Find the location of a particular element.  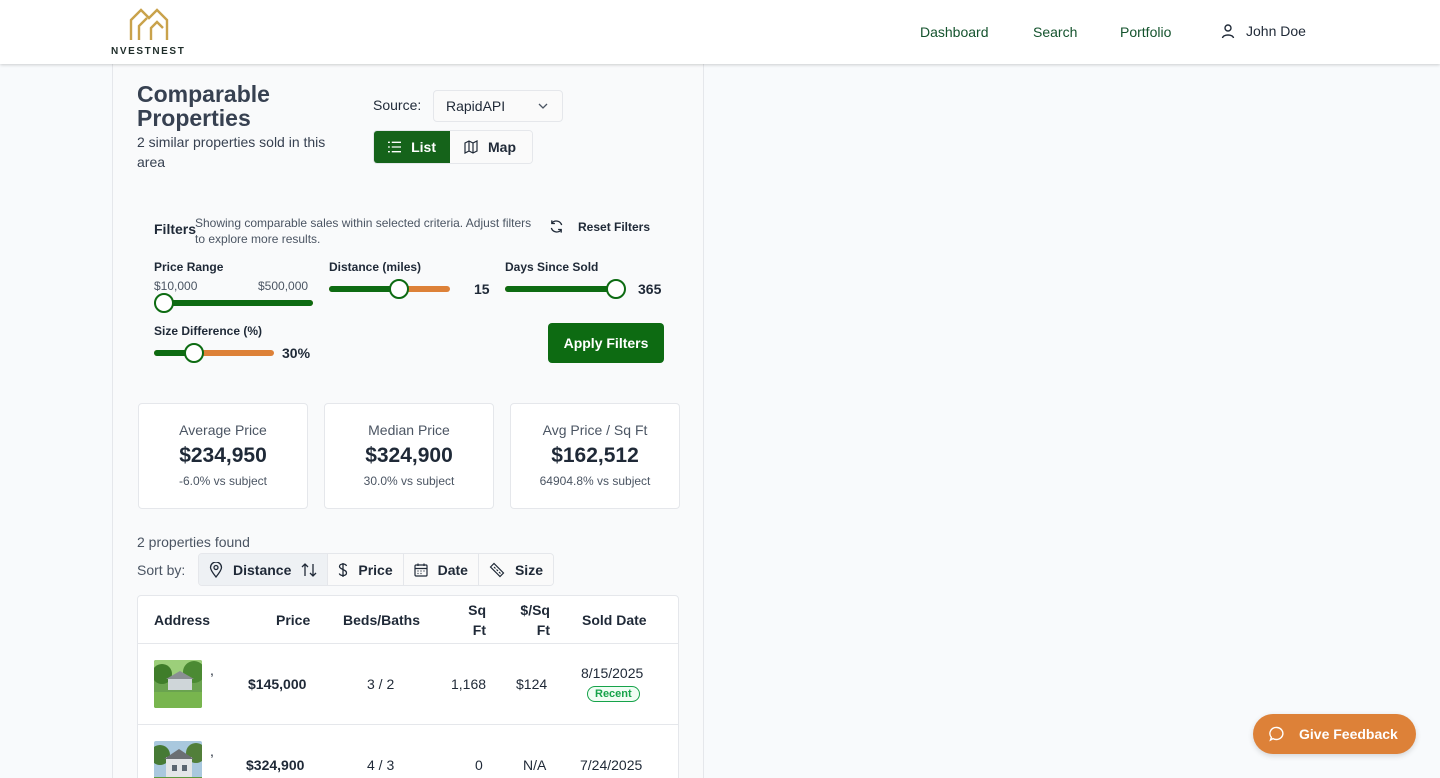

source-value: RapidAPI is located at coordinates (476, 106).